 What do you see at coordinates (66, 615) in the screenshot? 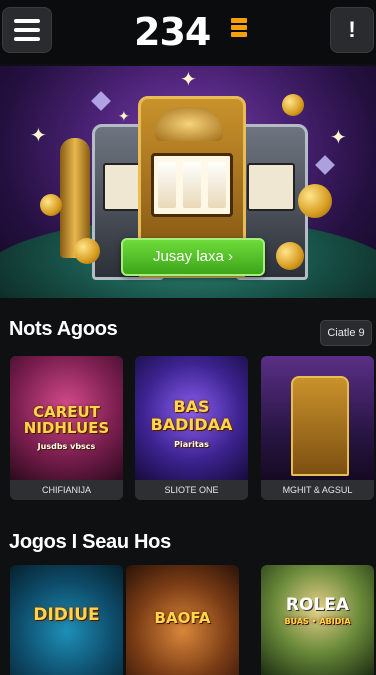
I see `game-art-title: DIDIUE` at bounding box center [66, 615].